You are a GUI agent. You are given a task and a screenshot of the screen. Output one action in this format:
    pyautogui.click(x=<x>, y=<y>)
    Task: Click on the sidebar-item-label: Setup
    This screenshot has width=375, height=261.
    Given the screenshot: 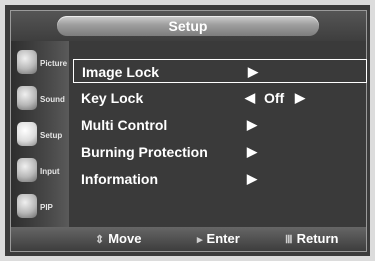 What is the action you would take?
    pyautogui.click(x=51, y=135)
    